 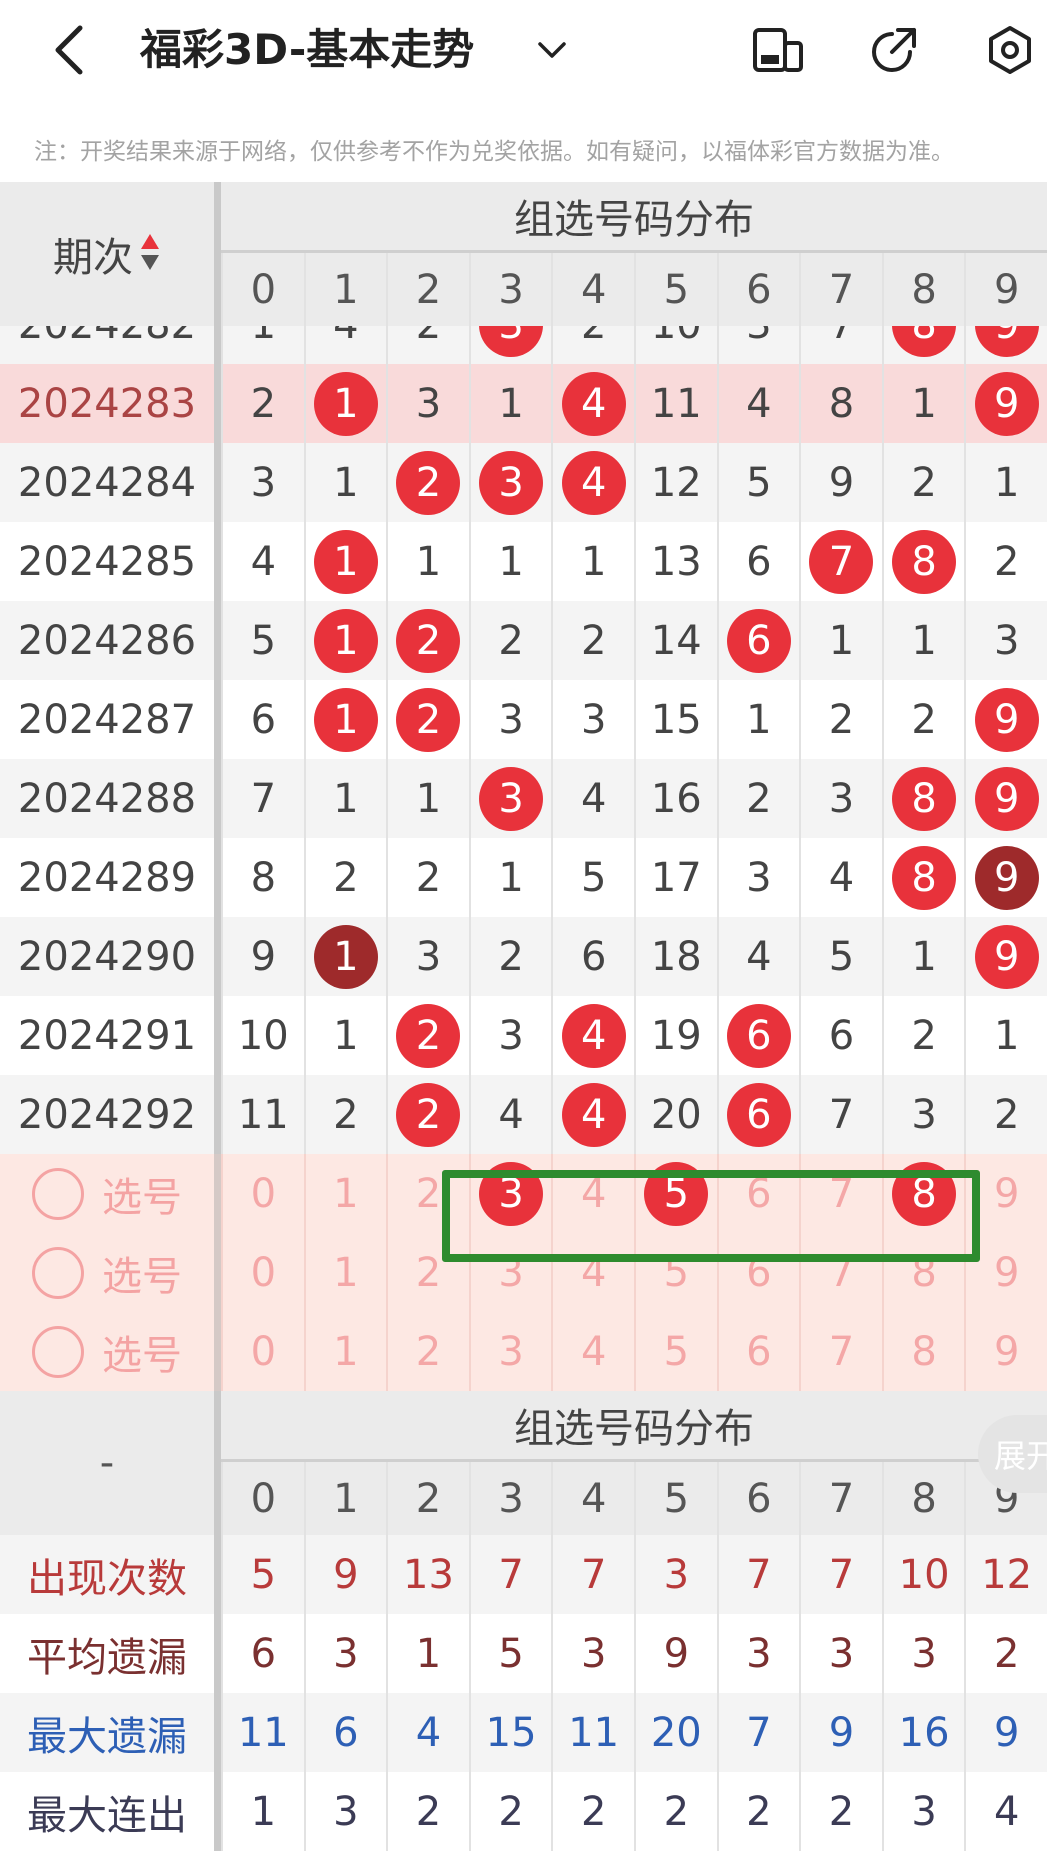 What do you see at coordinates (70, 50) in the screenshot?
I see `back-button` at bounding box center [70, 50].